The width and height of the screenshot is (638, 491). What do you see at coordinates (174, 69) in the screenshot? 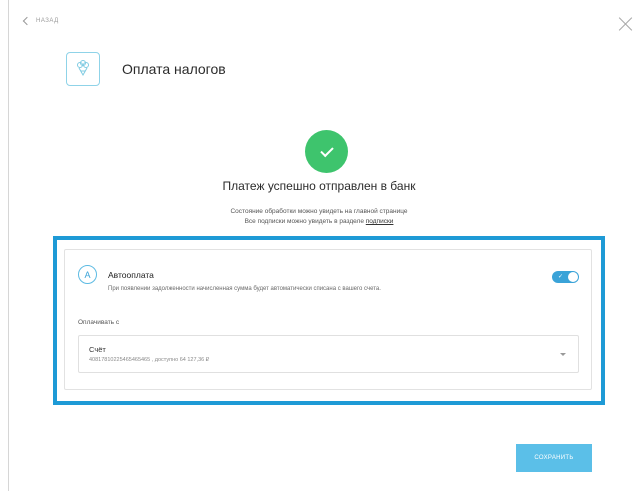
I see `page-title: Оплата налогов` at bounding box center [174, 69].